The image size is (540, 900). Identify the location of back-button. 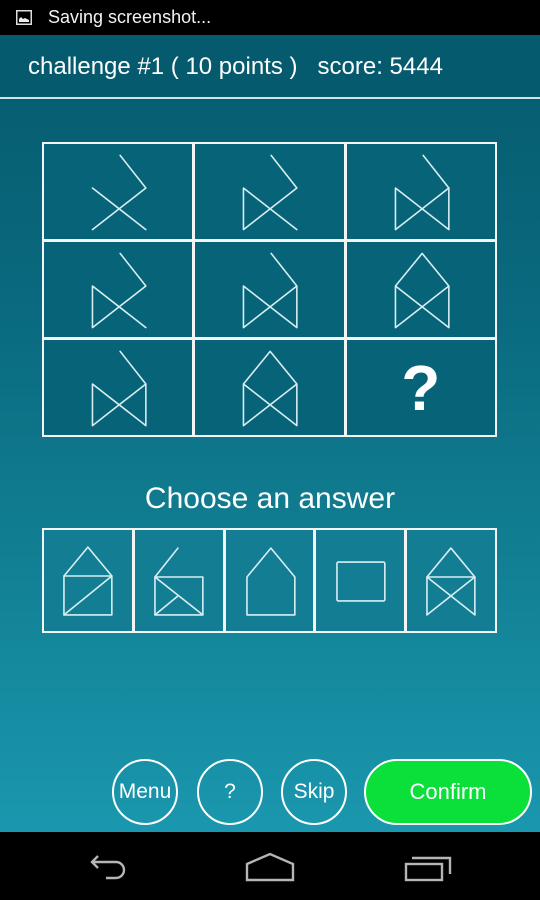
(112, 867).